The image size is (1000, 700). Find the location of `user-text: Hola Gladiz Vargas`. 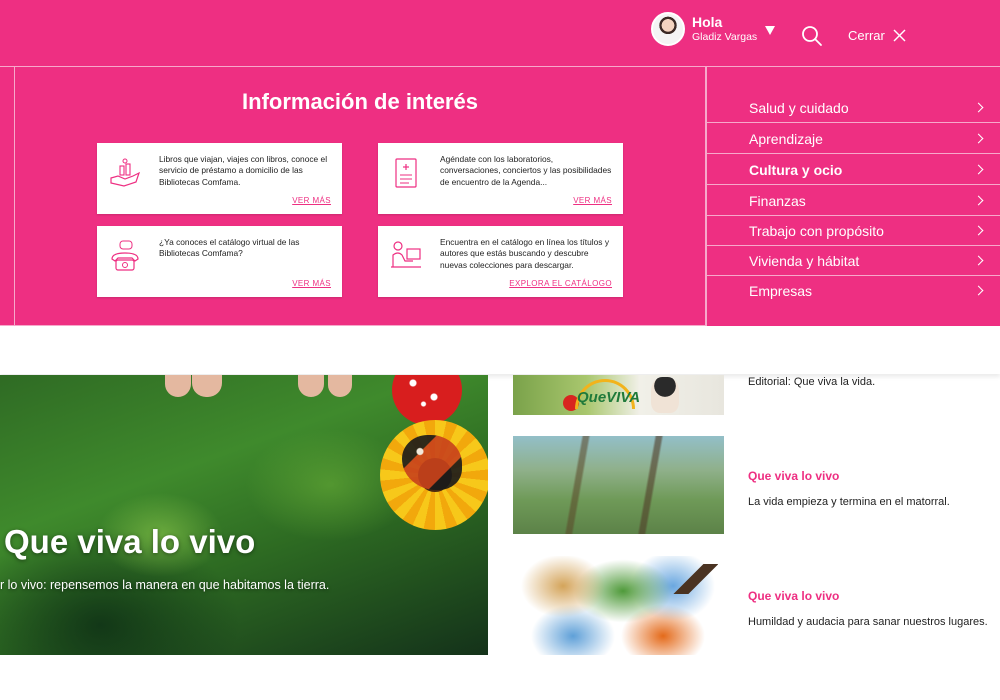

user-text: Hola Gladiz Vargas is located at coordinates (724, 29).